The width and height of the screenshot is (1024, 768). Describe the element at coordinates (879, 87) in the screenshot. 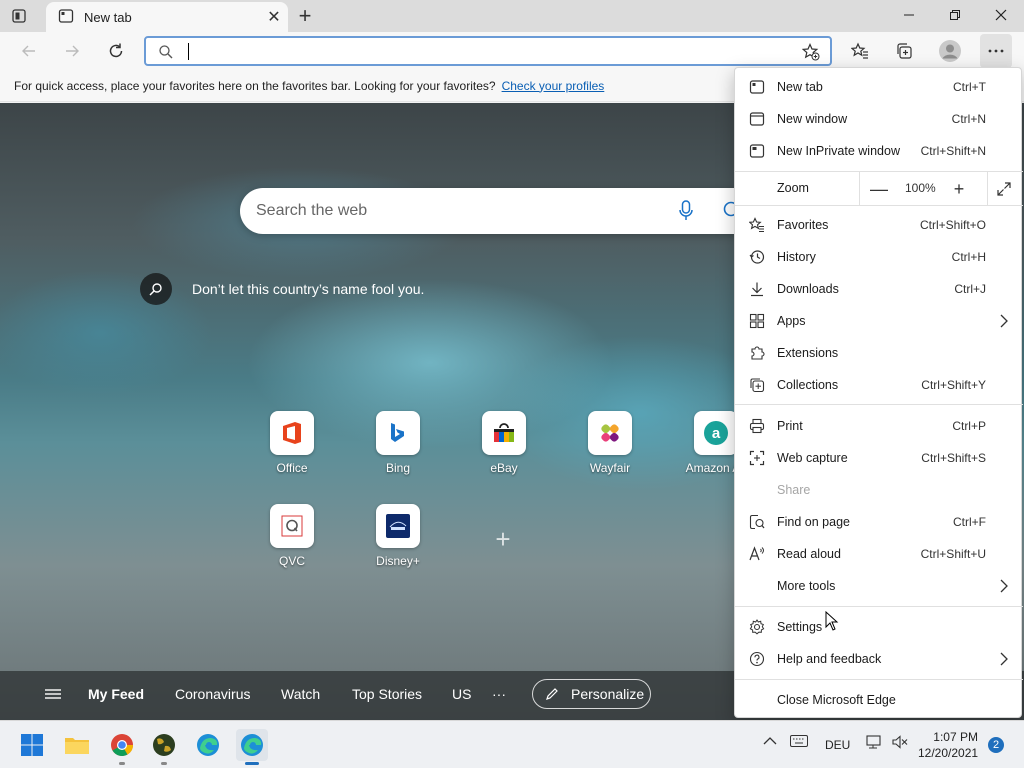

I see `menu-item-new-tab: New tab Ctrl+T` at that location.